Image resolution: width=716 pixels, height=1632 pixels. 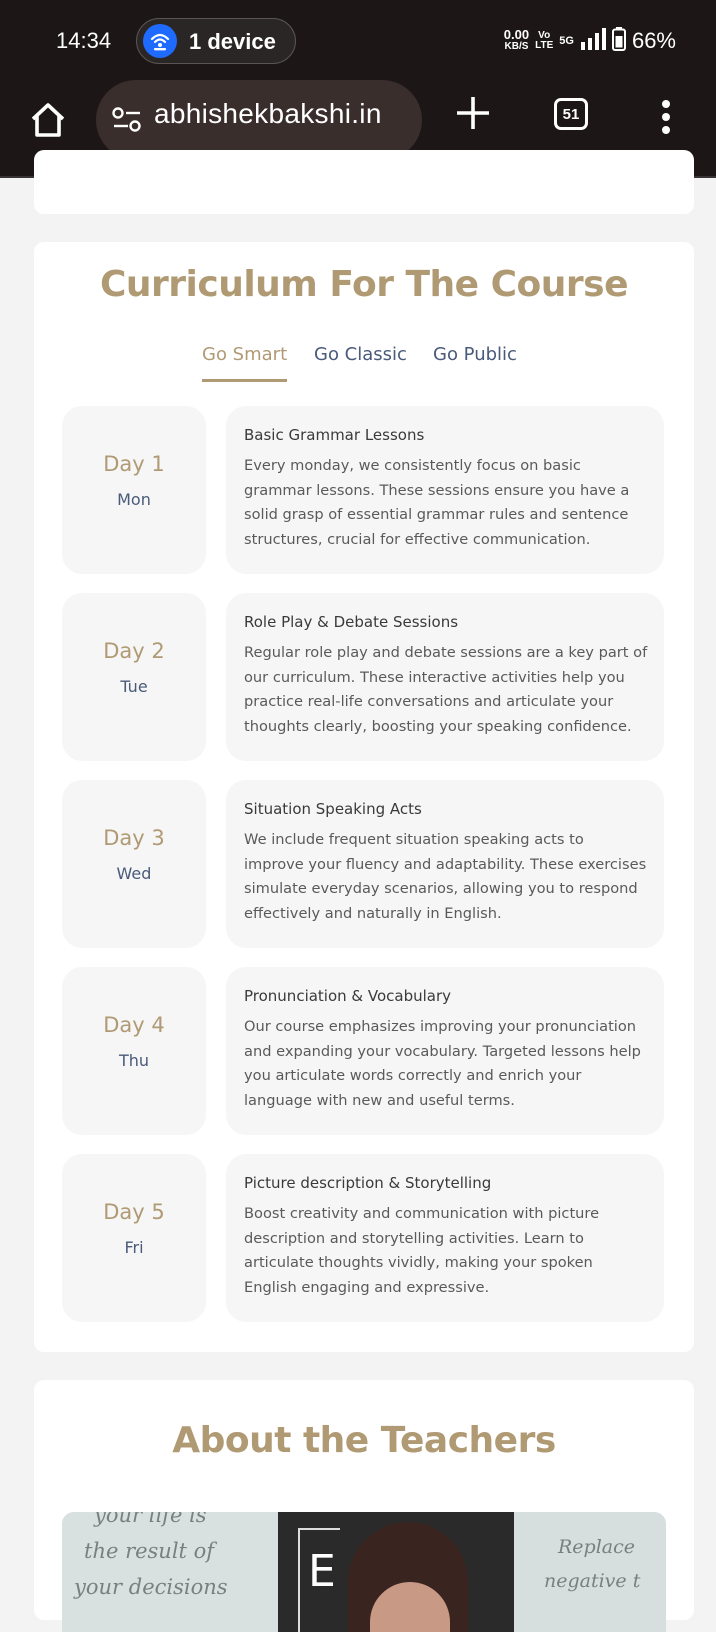 What do you see at coordinates (516, 34) in the screenshot?
I see `speed-value: 0.00` at bounding box center [516, 34].